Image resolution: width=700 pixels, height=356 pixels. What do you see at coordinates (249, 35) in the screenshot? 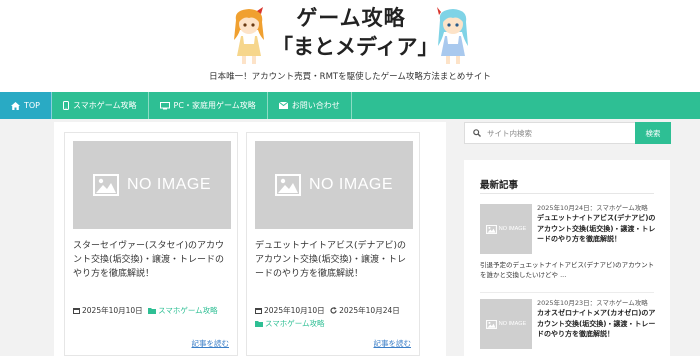
I see `mascot-left-icon` at bounding box center [249, 35].